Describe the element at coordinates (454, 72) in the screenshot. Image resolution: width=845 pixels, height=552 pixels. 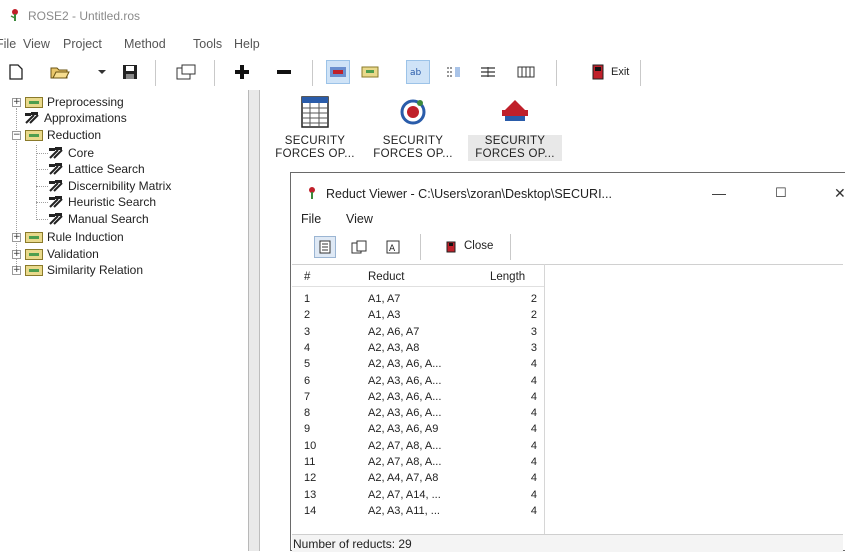
I see `view-details-icon` at that location.